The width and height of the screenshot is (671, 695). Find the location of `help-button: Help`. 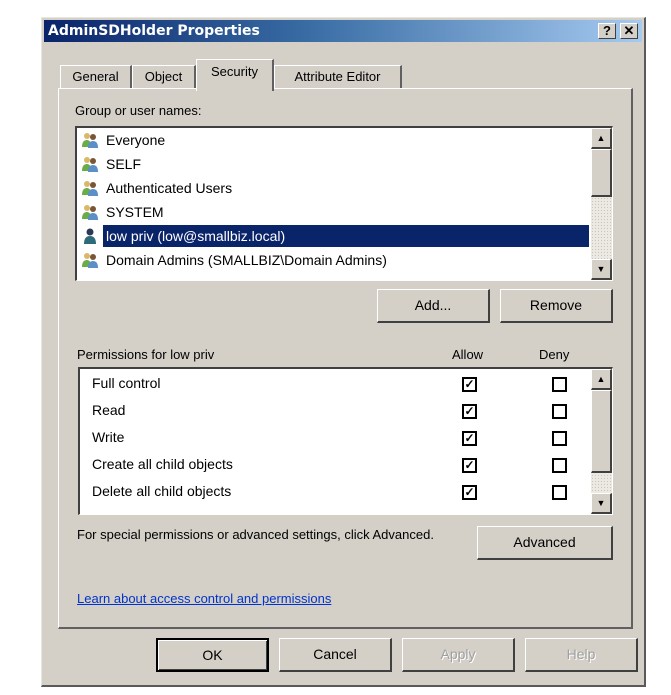

help-button: Help is located at coordinates (581, 655).